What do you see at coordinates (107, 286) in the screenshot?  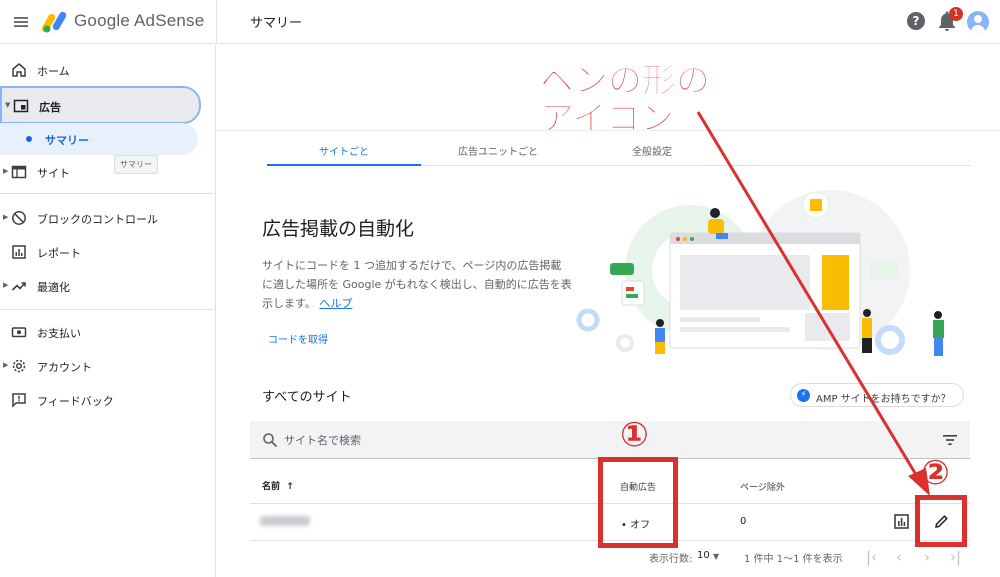 I see `sidebar-item-optimize: ▶ 最適化` at bounding box center [107, 286].